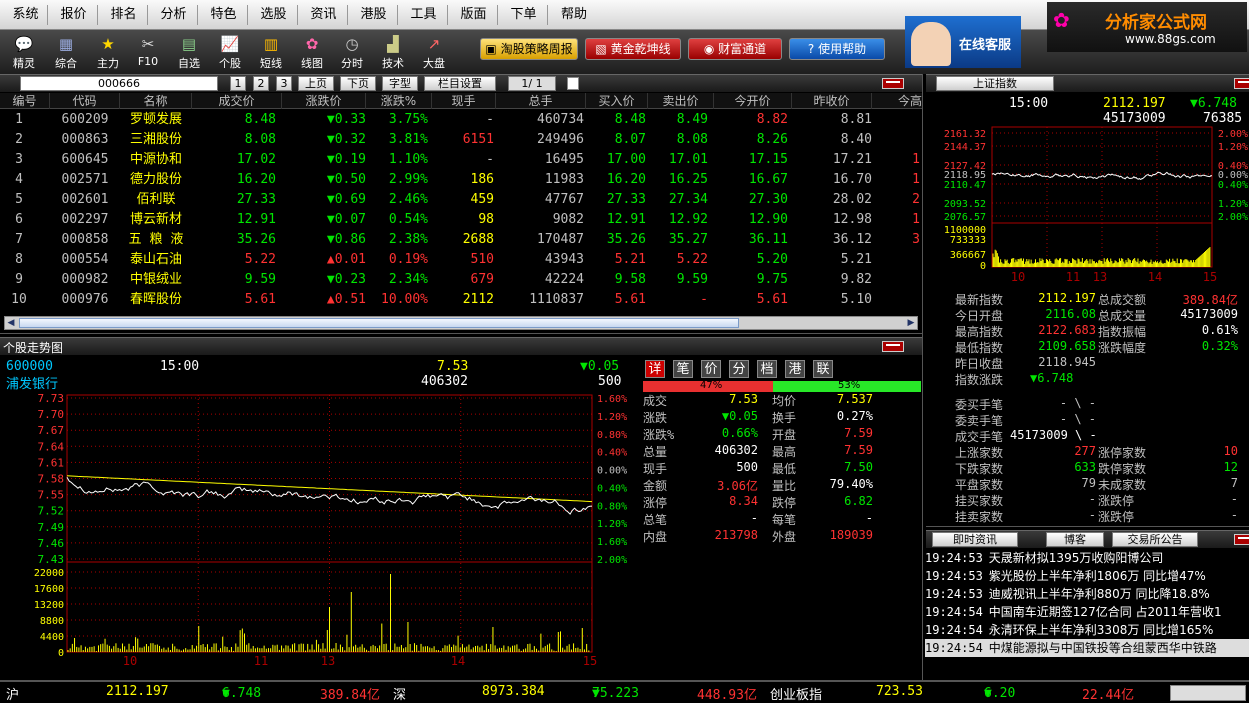 This screenshot has width=1249, height=703. Describe the element at coordinates (324, 101) in the screenshot. I see `col-change: 涨跌价` at that location.